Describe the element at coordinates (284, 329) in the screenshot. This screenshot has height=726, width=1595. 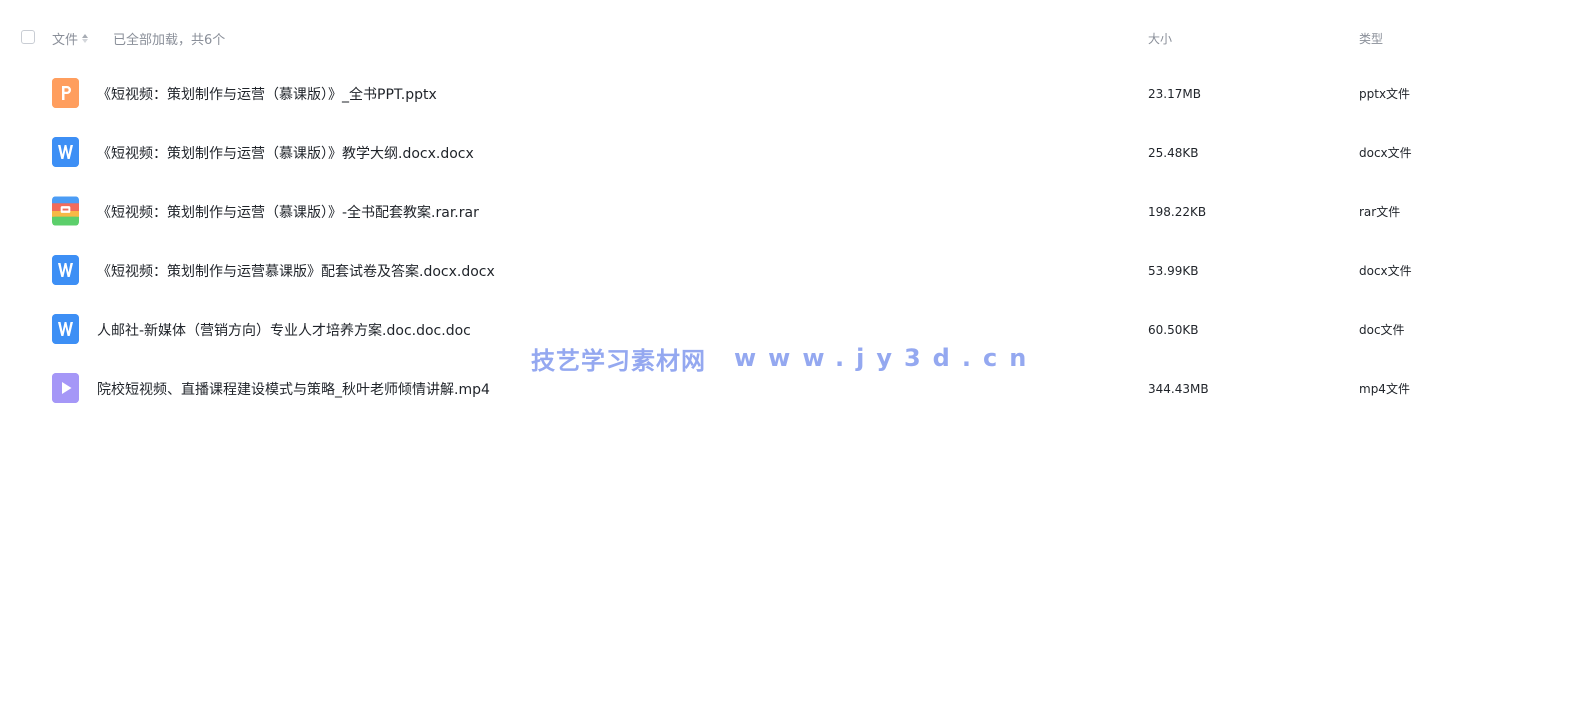
I see `file-name: 人邮社-新媒体（营销方向）专业人才培养方案.doc.doc.doc` at that location.